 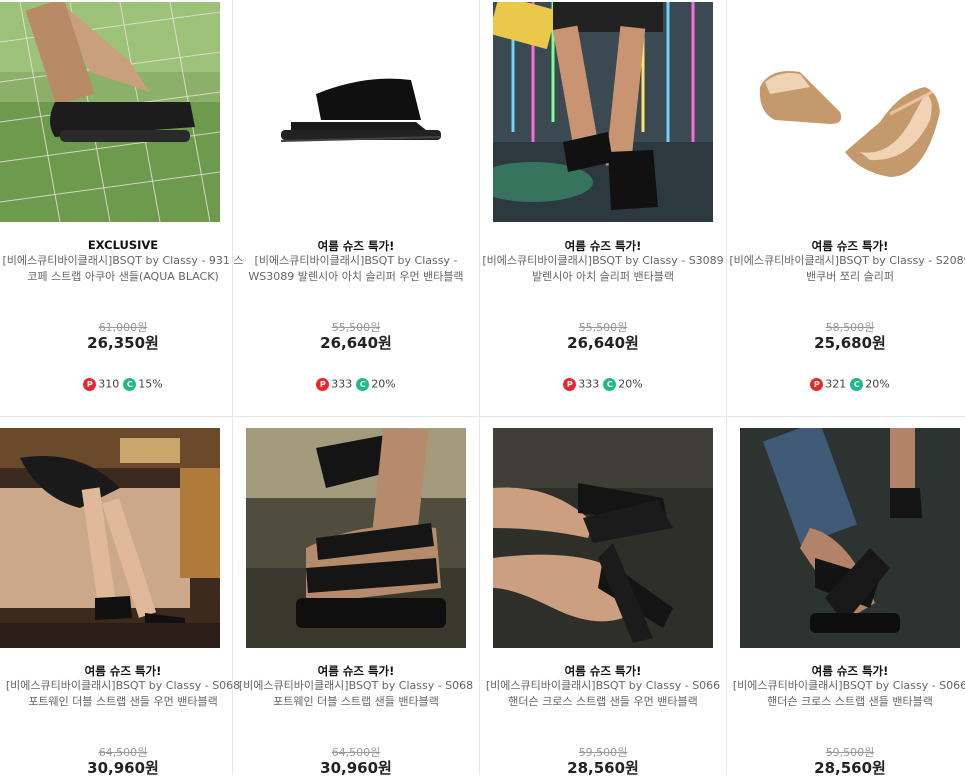 I want to click on benefit-badges: P 321 C 20%, so click(x=846, y=384).